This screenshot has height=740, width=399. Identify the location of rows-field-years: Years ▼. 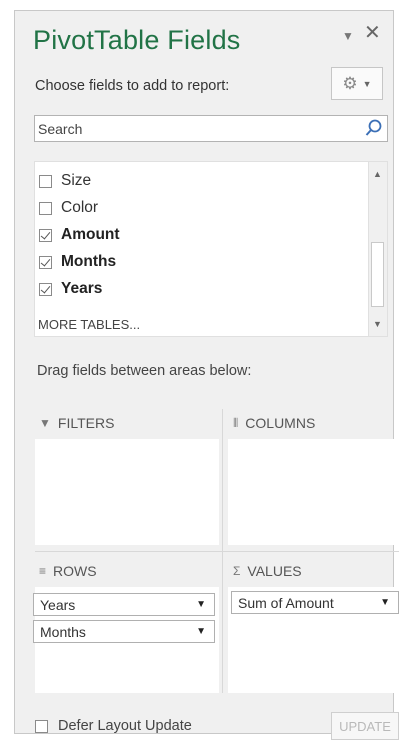
(124, 604).